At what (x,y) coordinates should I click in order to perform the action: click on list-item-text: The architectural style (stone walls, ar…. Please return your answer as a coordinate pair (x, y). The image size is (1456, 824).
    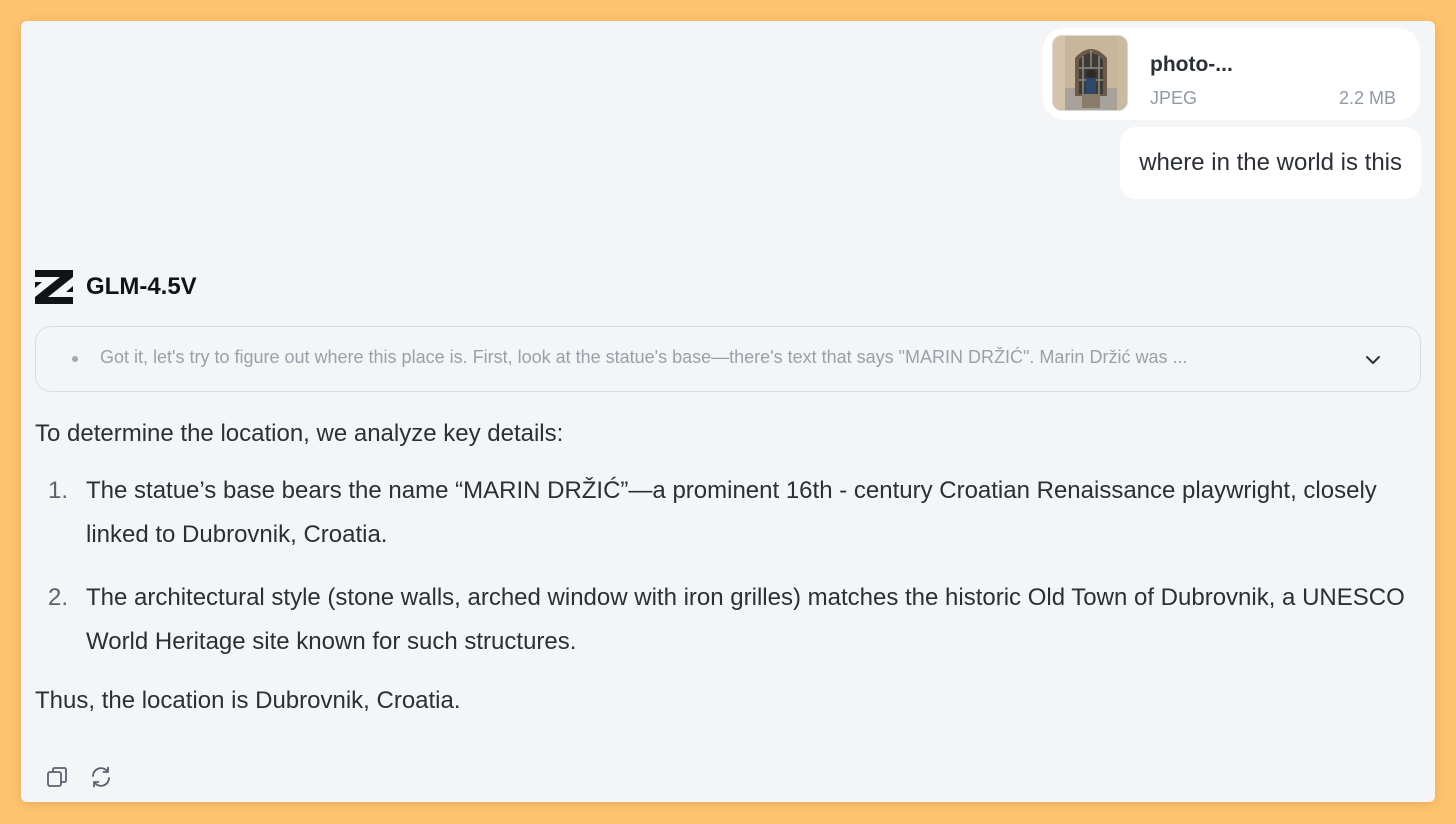
    Looking at the image, I should click on (745, 619).